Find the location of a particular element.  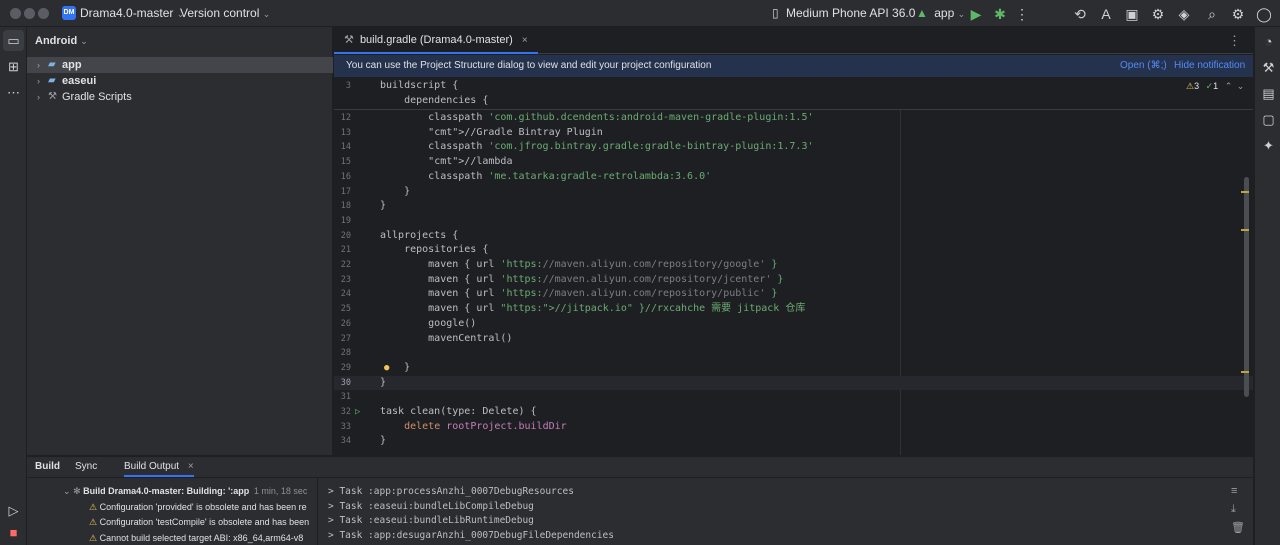

folder-icon: ▭ is located at coordinates (13, 40).